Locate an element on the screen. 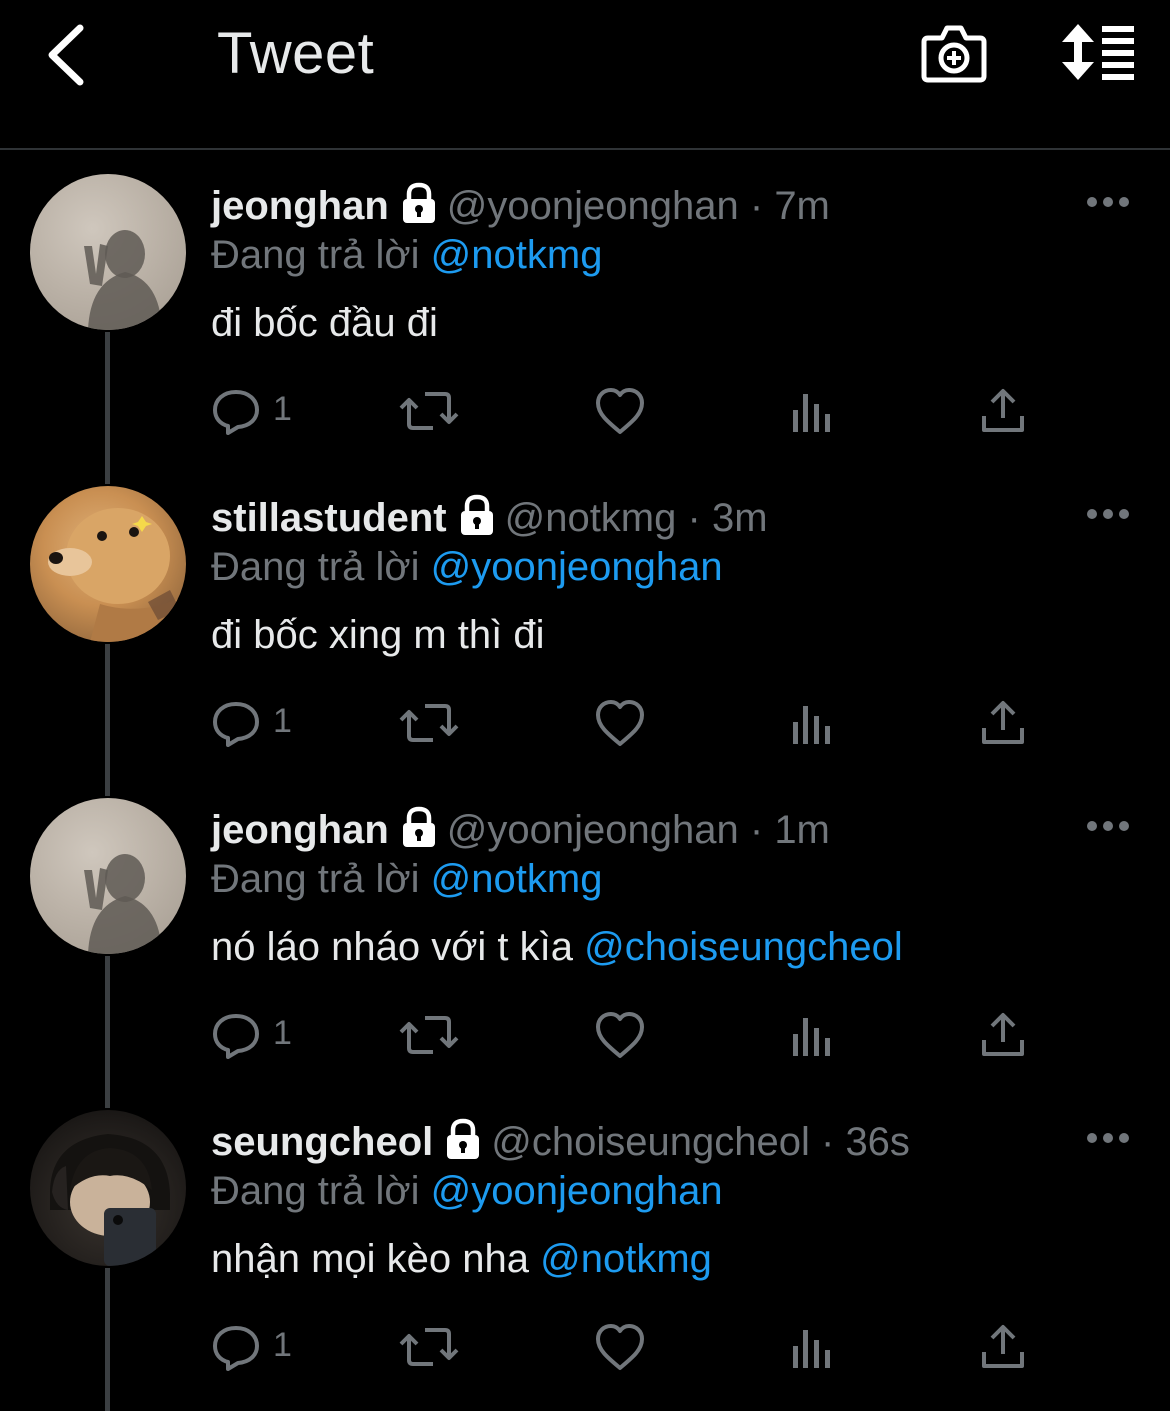 This screenshot has width=1170, height=1411. avatar-shadow-image is located at coordinates (123, 904).